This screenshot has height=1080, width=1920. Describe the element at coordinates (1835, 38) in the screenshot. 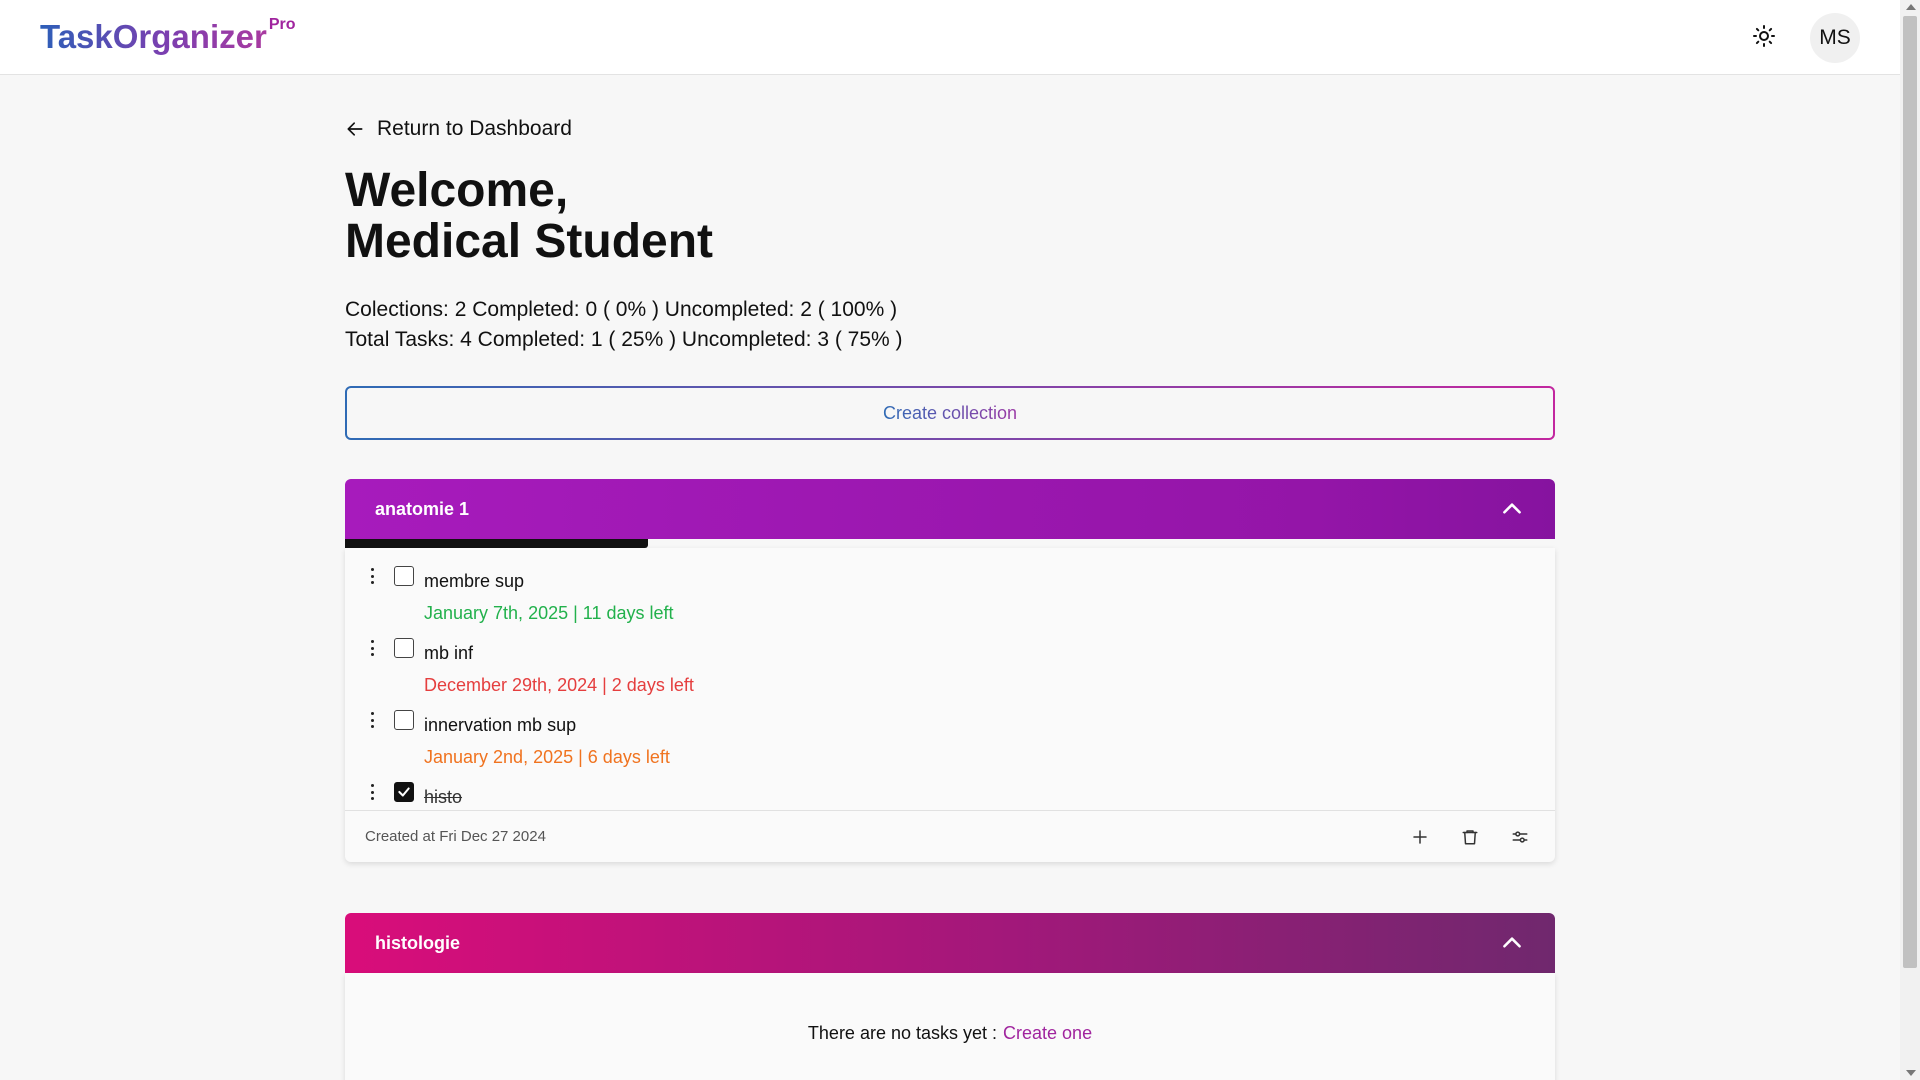

I see `user-avatar: MS` at that location.